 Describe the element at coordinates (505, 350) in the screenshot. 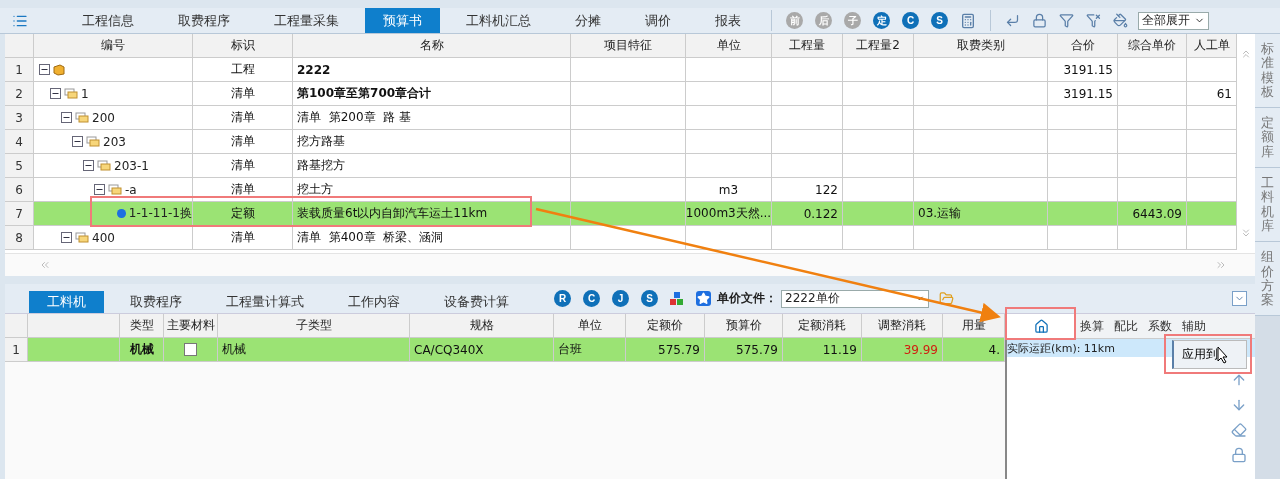

I see `table-row: 1 机械 机械 CA/CQ340X 台班 575.79 575.79 11.19 39.99 4.` at that location.